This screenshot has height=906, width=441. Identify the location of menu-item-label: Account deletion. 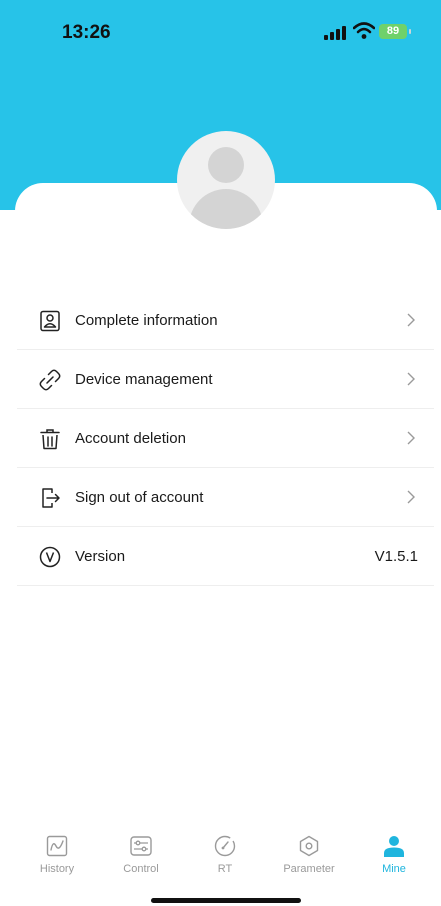
(130, 438).